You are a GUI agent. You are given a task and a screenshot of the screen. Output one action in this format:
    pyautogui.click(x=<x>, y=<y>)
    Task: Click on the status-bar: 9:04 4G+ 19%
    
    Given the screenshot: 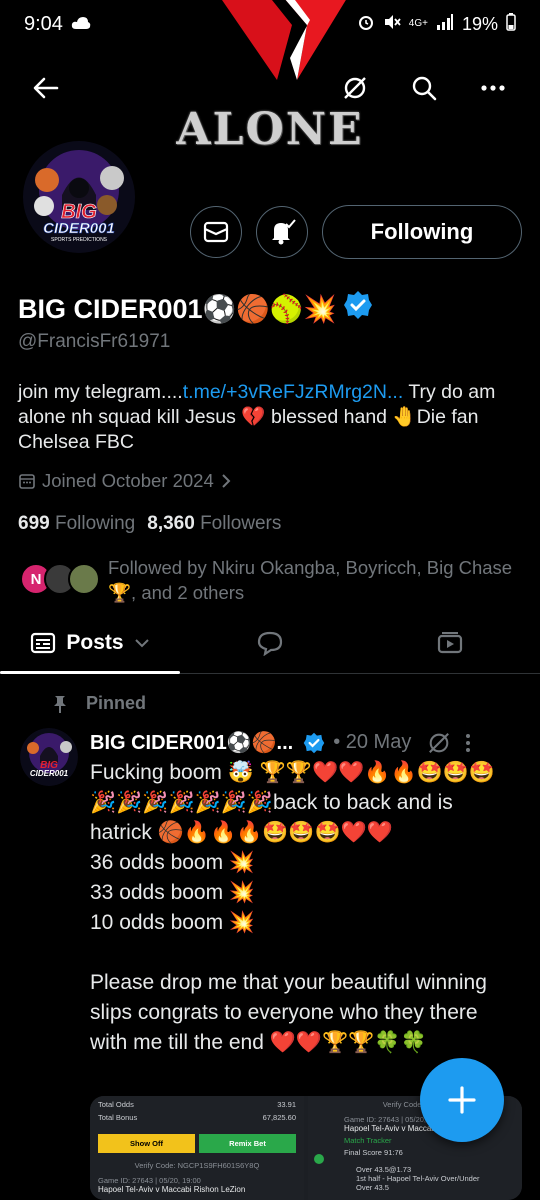 What is the action you would take?
    pyautogui.click(x=270, y=24)
    